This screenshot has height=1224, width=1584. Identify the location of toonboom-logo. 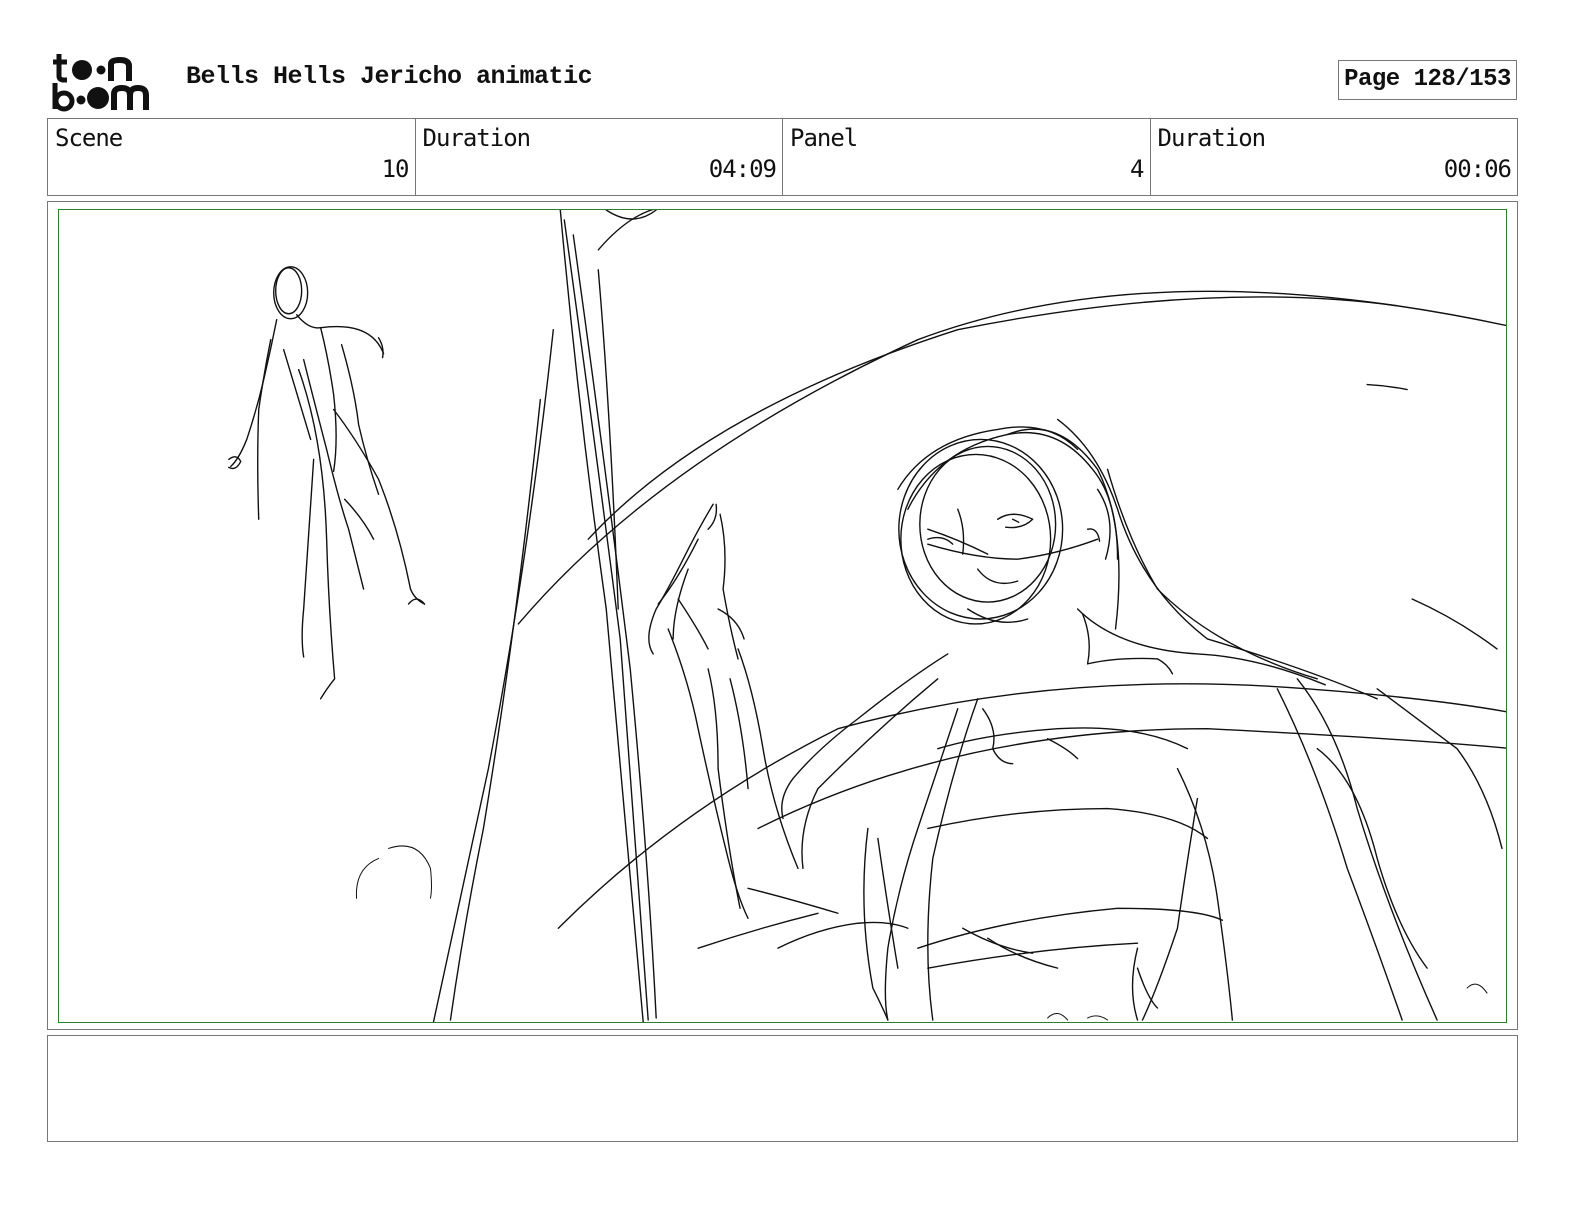
(107, 81).